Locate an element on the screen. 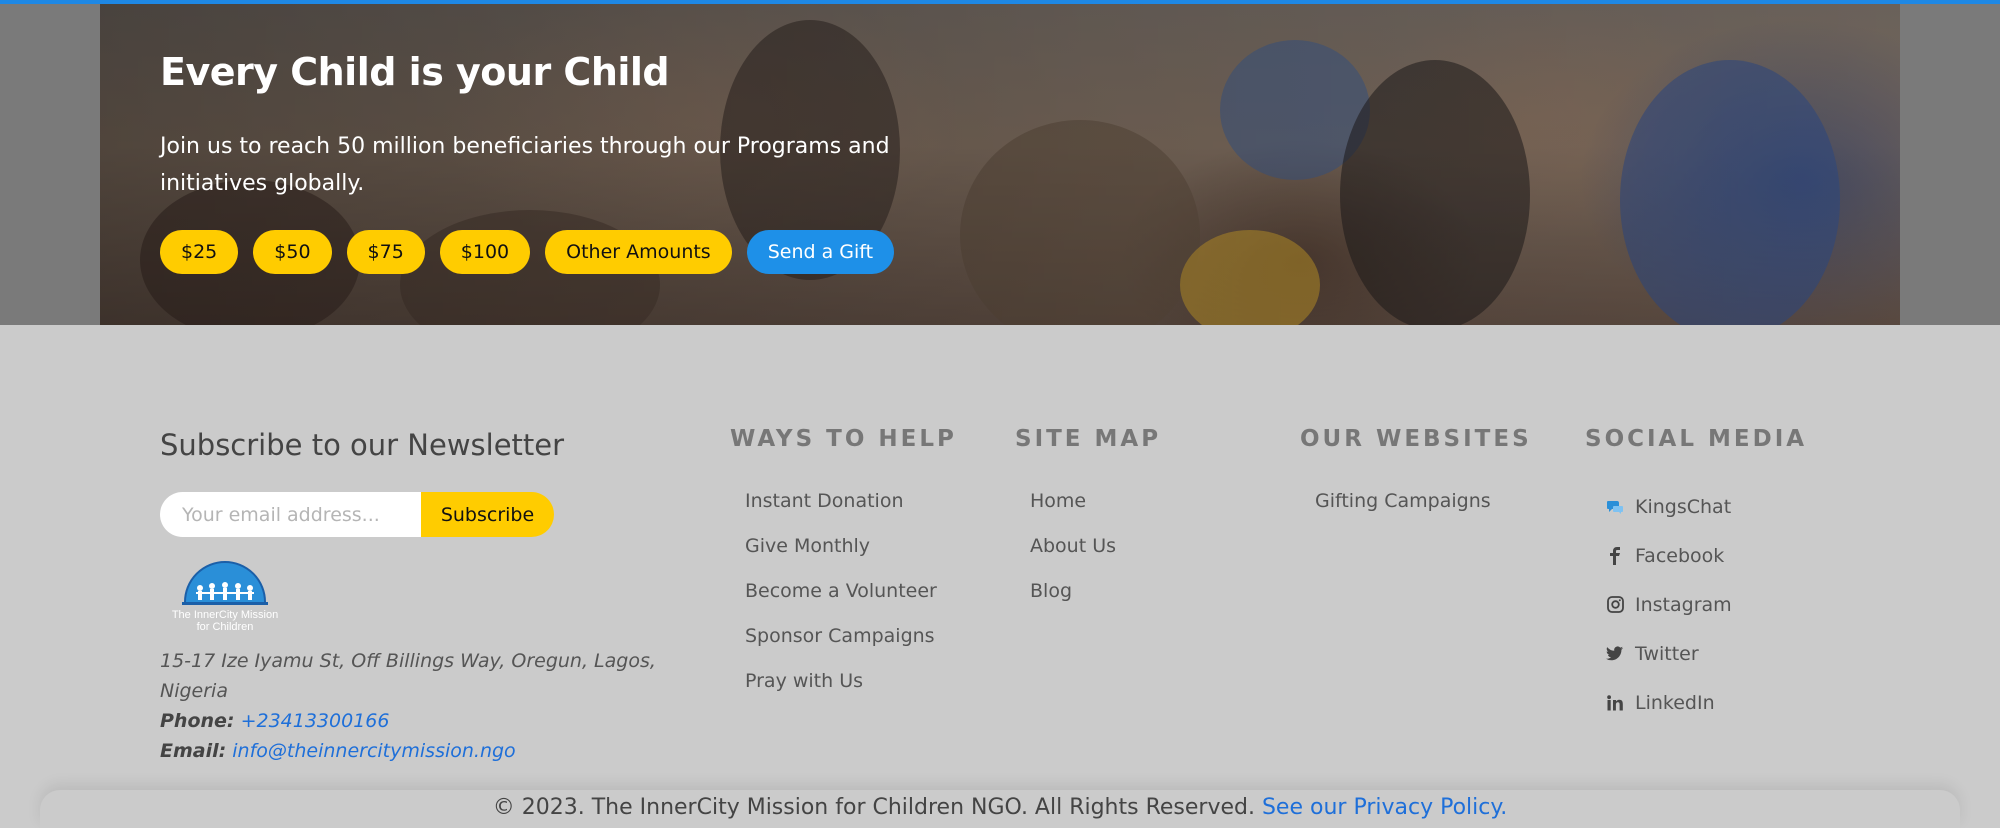  amount-25-button: $25 is located at coordinates (199, 252).